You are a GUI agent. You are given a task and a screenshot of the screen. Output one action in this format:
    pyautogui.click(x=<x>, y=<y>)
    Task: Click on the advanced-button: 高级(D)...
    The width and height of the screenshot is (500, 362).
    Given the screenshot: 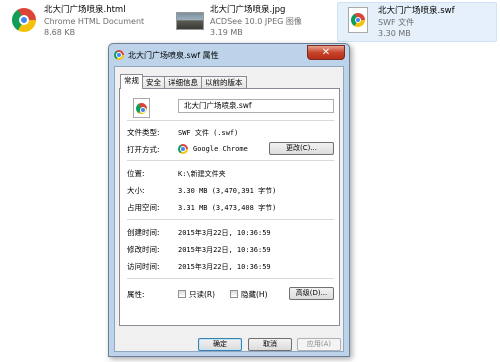 What is the action you would take?
    pyautogui.click(x=311, y=293)
    